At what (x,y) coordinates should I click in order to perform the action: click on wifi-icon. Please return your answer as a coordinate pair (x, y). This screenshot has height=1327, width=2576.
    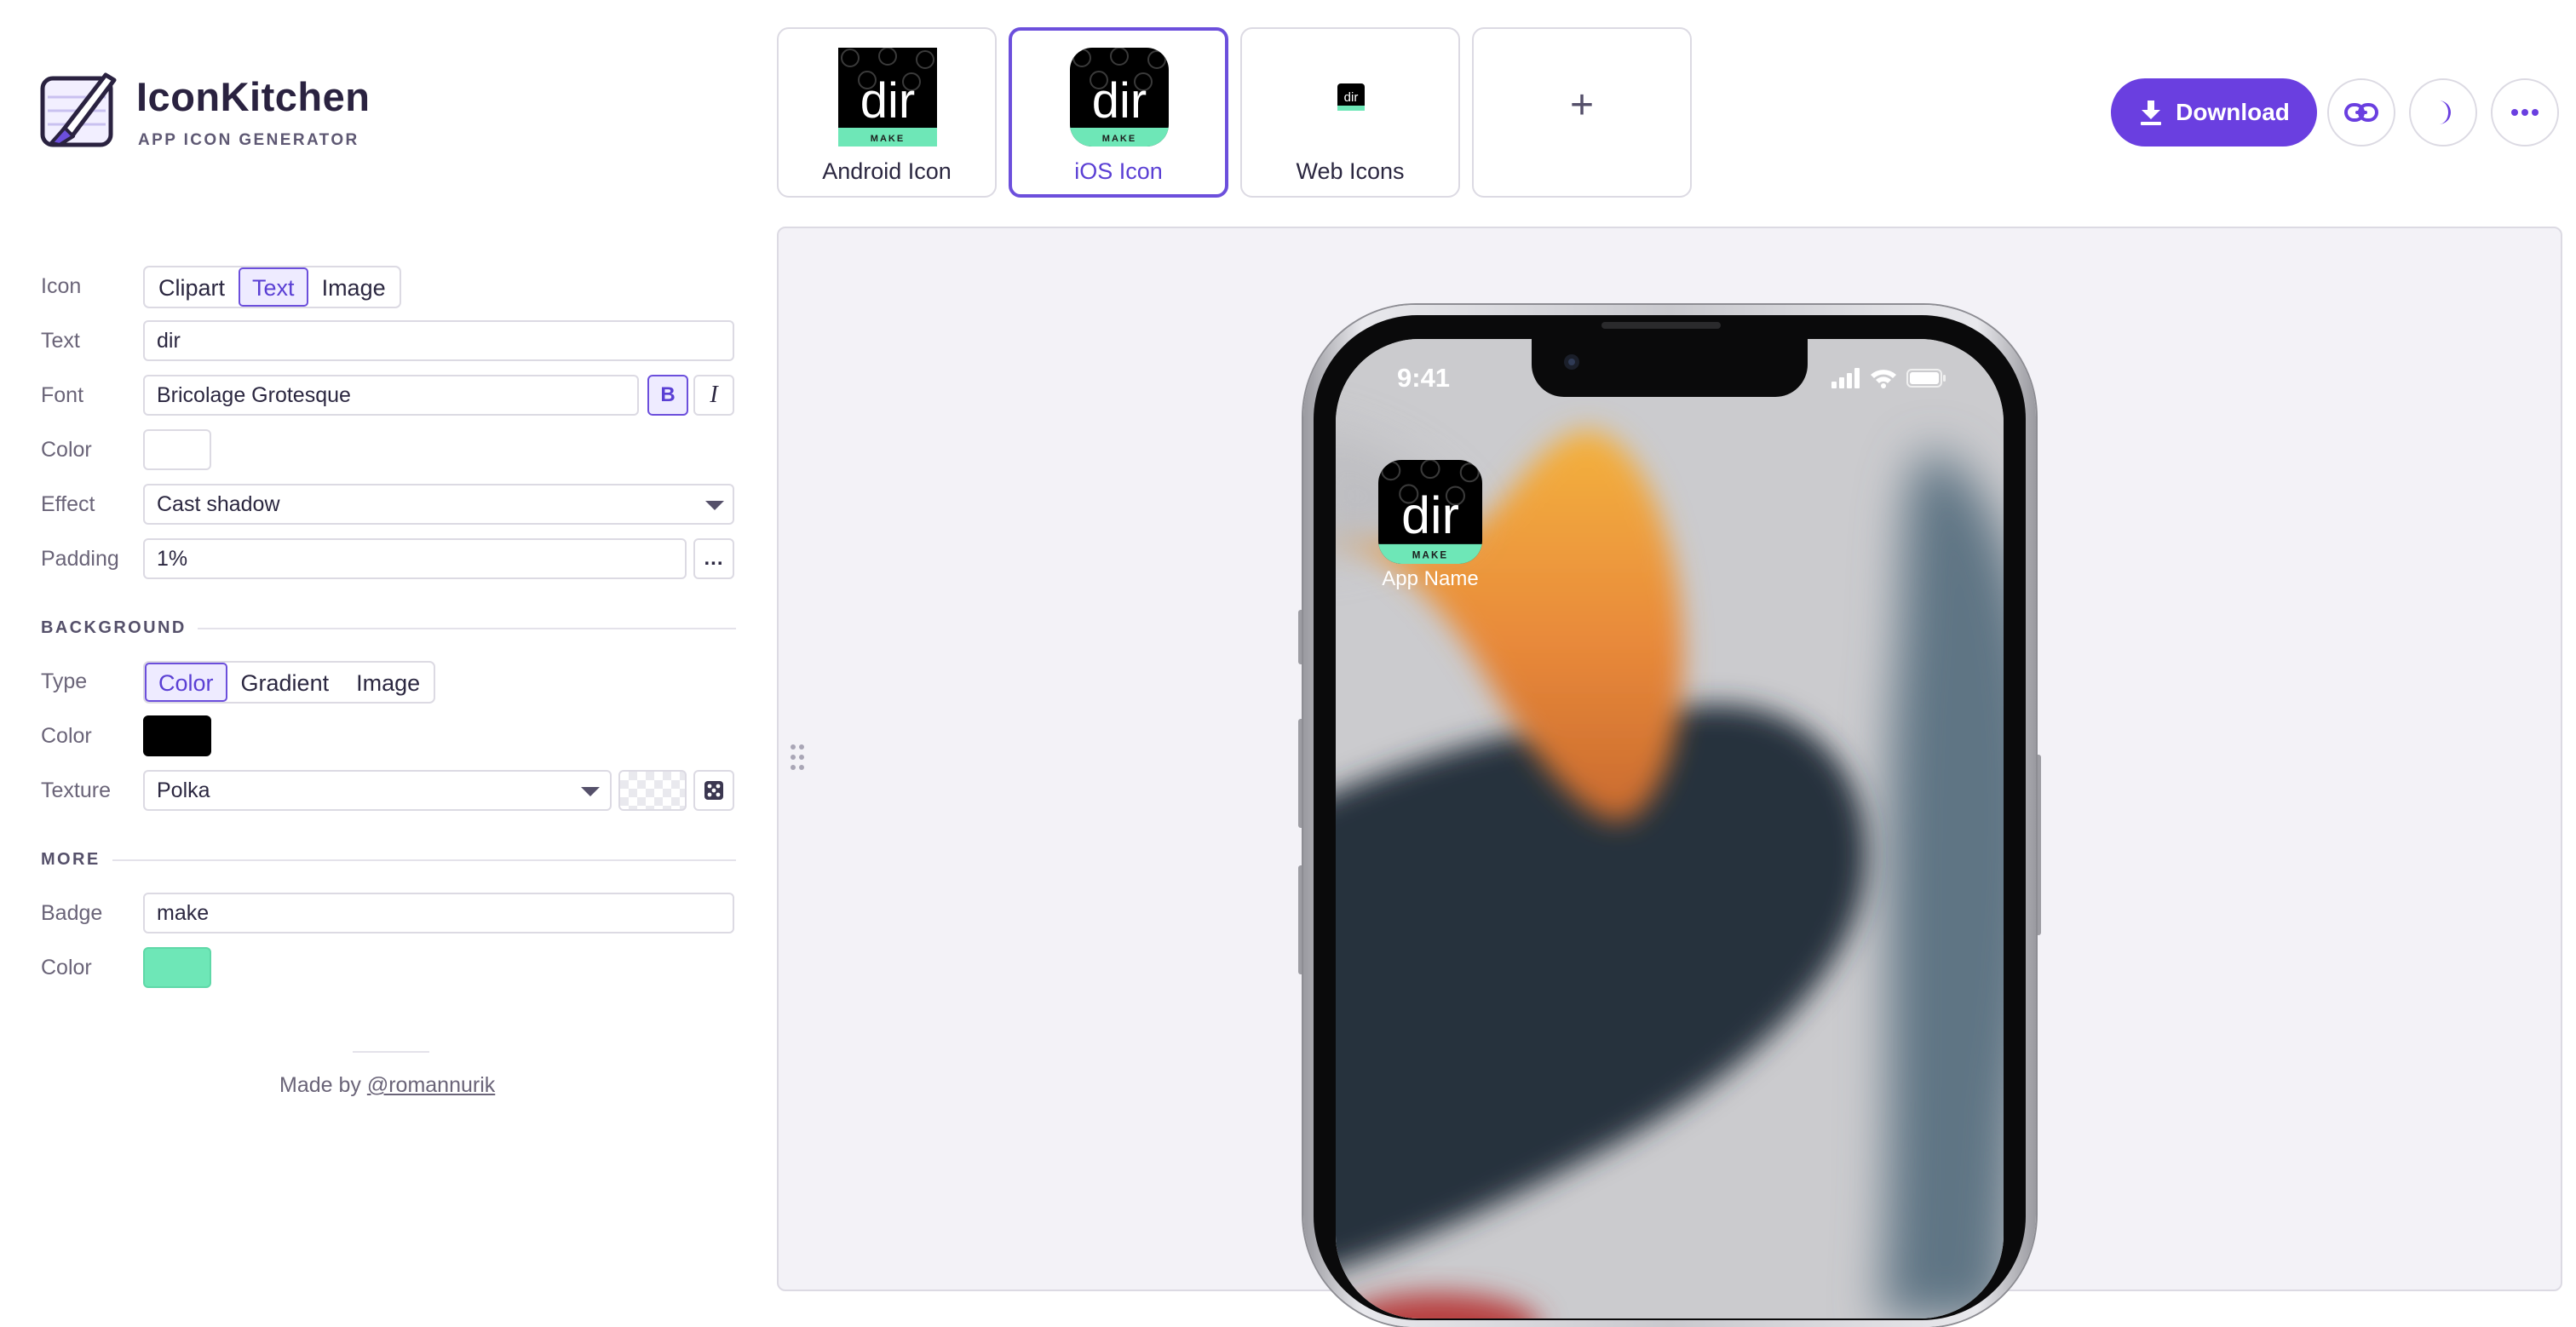
    Looking at the image, I should click on (1884, 379).